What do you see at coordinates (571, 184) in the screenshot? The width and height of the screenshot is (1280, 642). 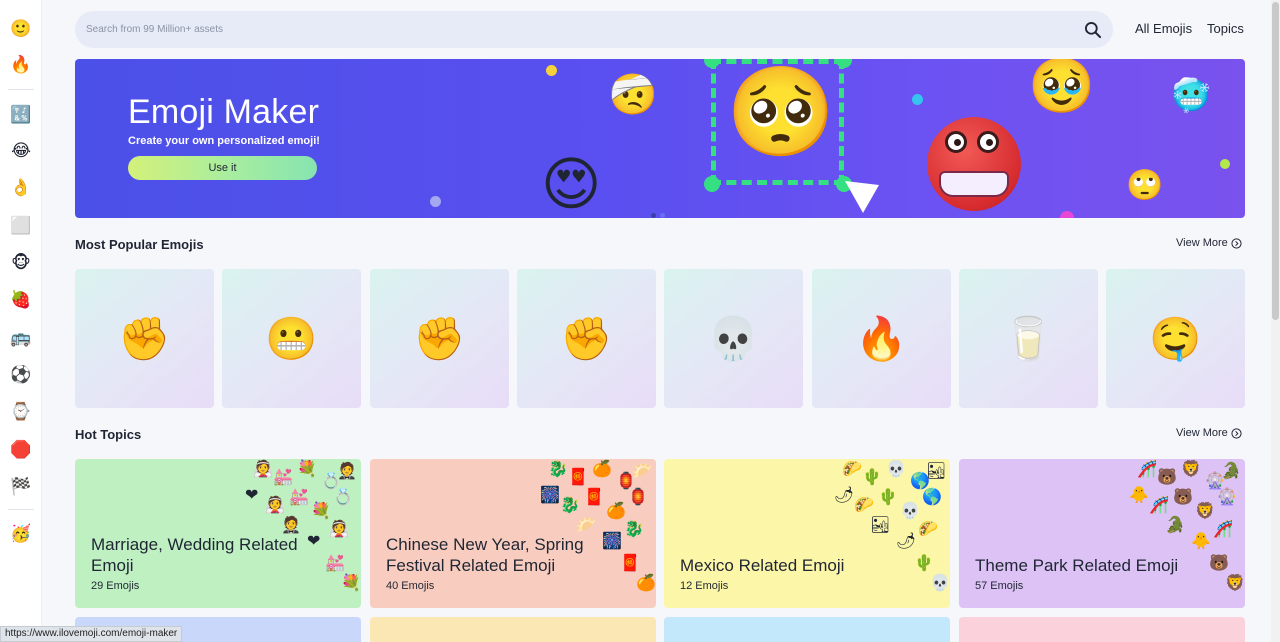 I see `heart-eyes-emoji: 😍` at bounding box center [571, 184].